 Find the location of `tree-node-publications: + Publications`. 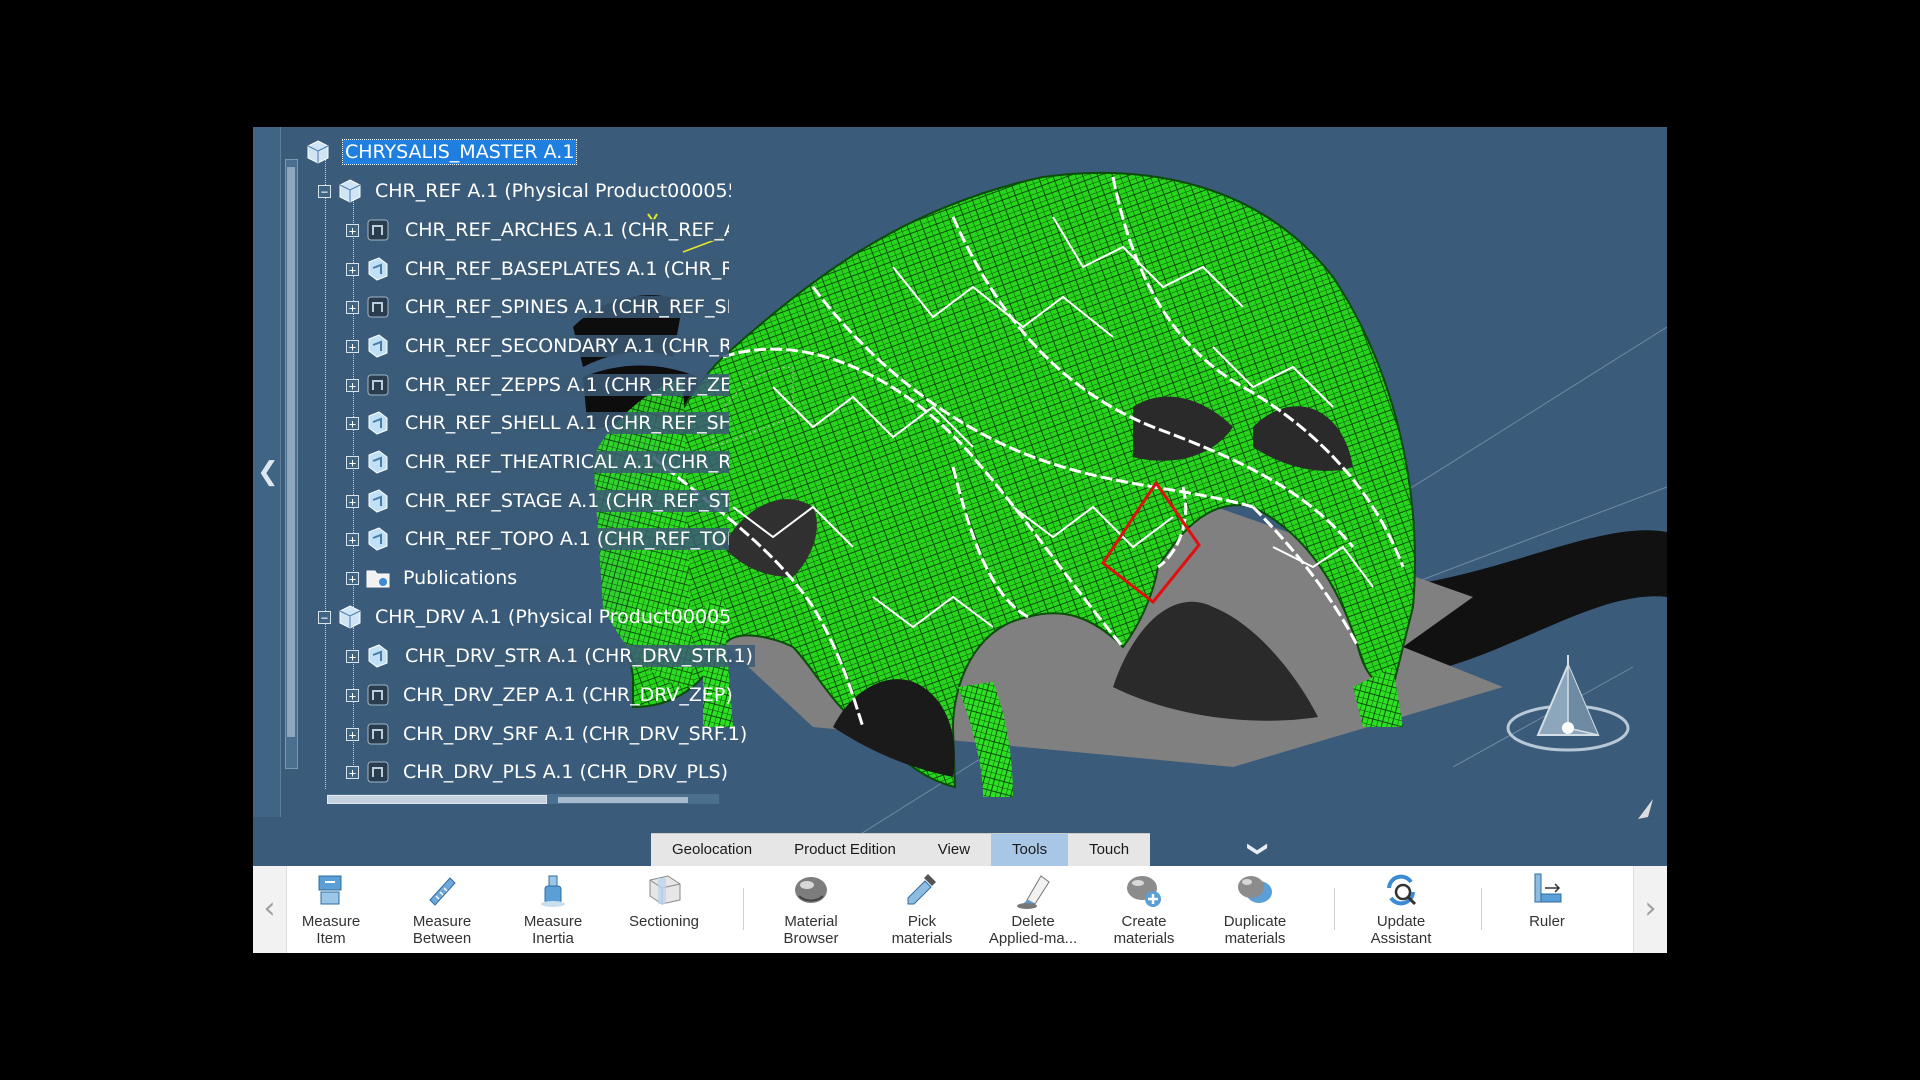

tree-node-publications: + Publications is located at coordinates (431, 578).